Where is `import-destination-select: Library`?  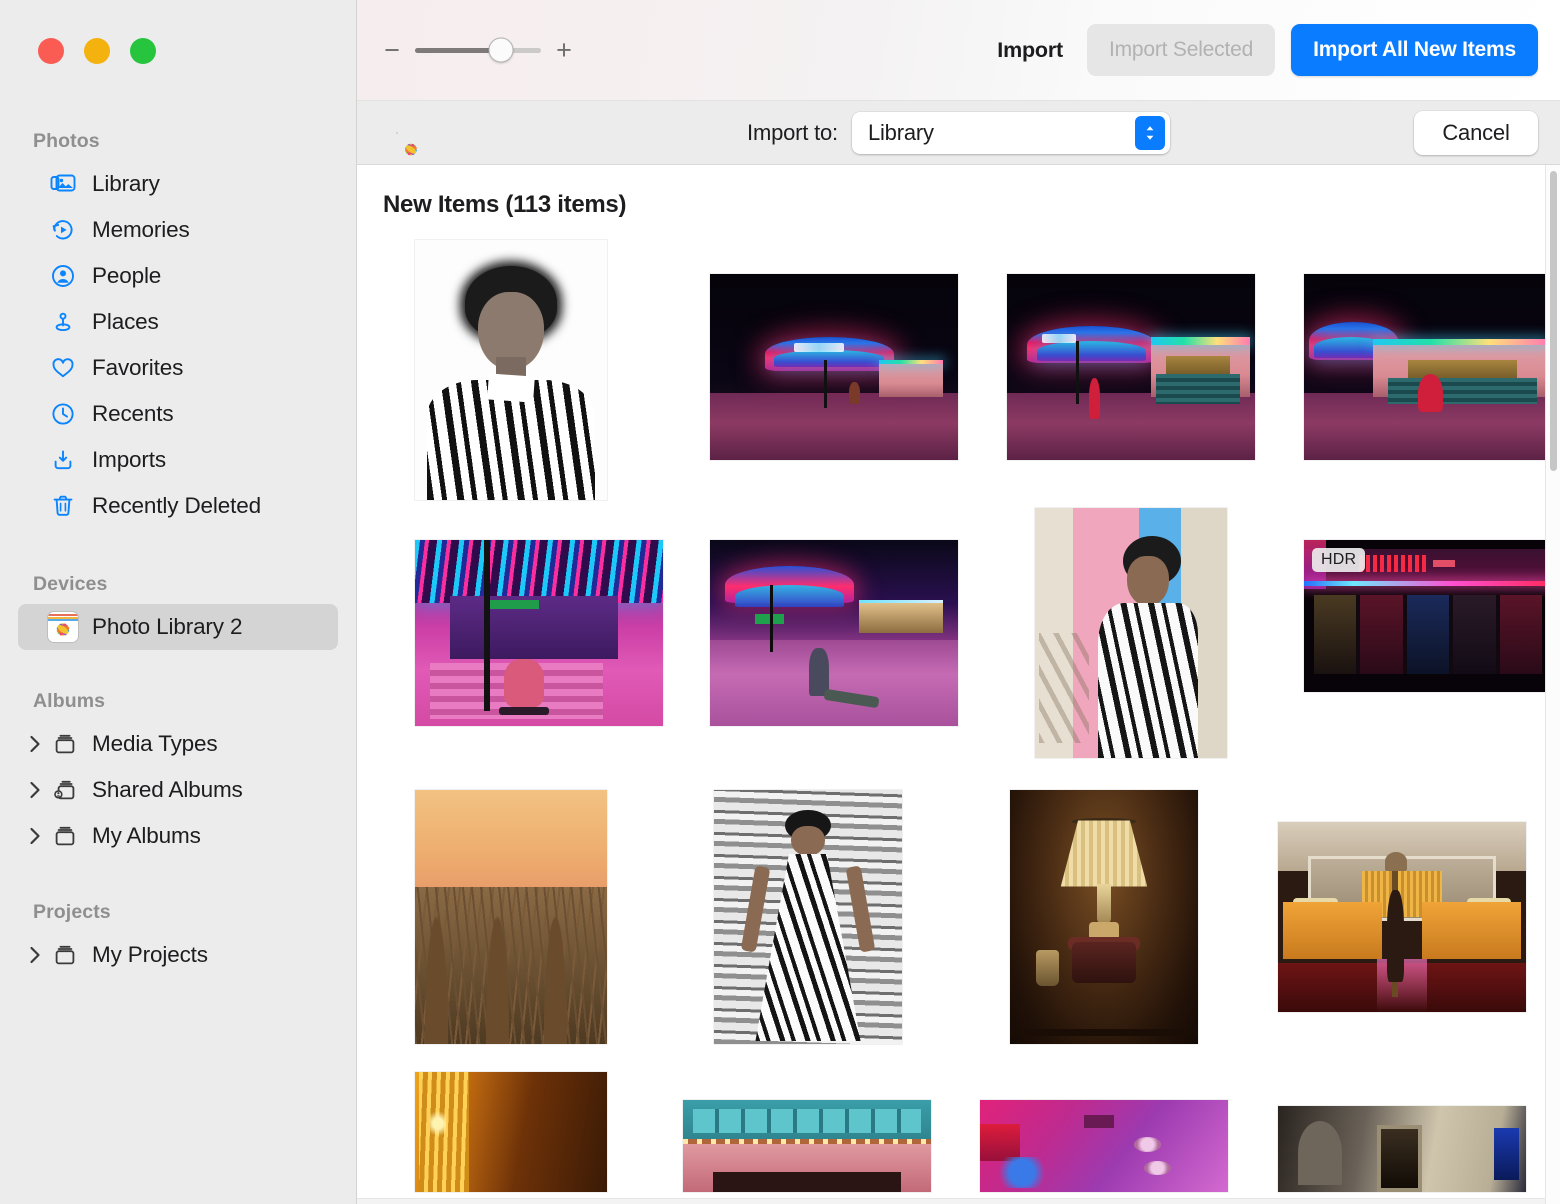 import-destination-select: Library is located at coordinates (1010, 132).